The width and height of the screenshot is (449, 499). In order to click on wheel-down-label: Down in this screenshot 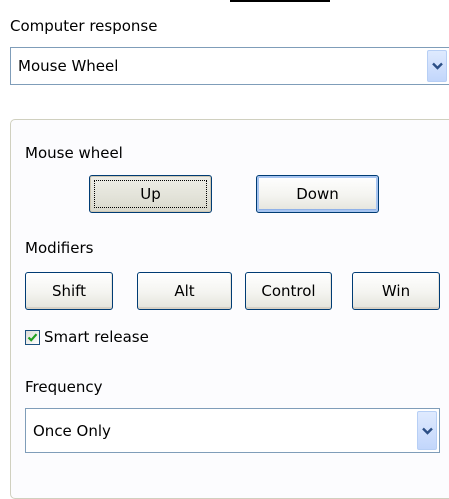, I will do `click(317, 194)`.